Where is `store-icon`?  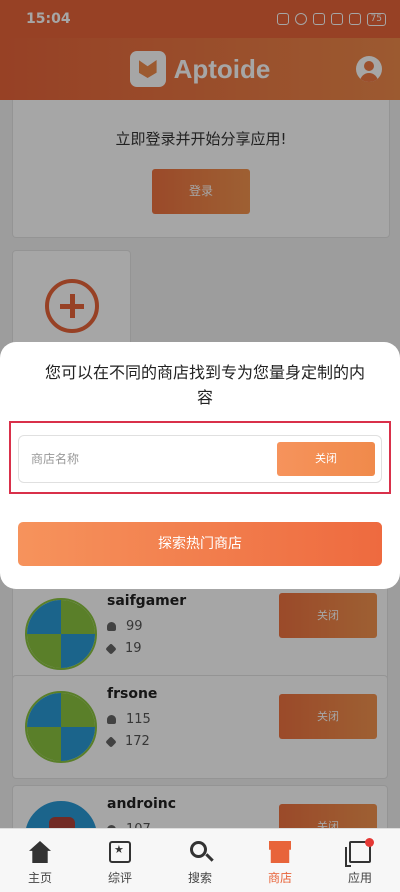
store-icon is located at coordinates (280, 852).